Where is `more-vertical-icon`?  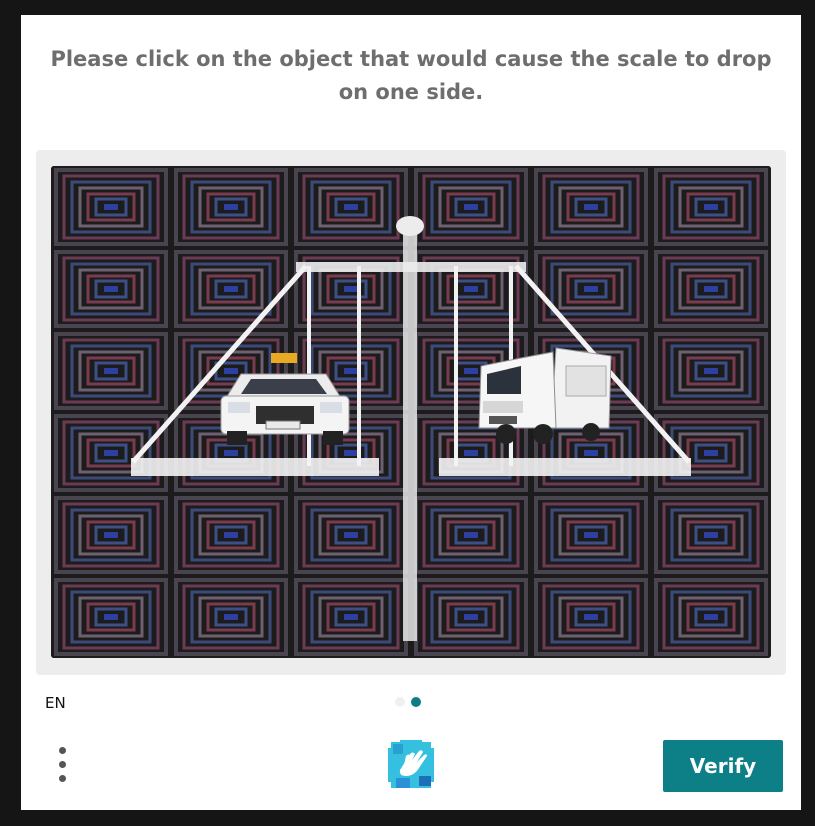 more-vertical-icon is located at coordinates (63, 765).